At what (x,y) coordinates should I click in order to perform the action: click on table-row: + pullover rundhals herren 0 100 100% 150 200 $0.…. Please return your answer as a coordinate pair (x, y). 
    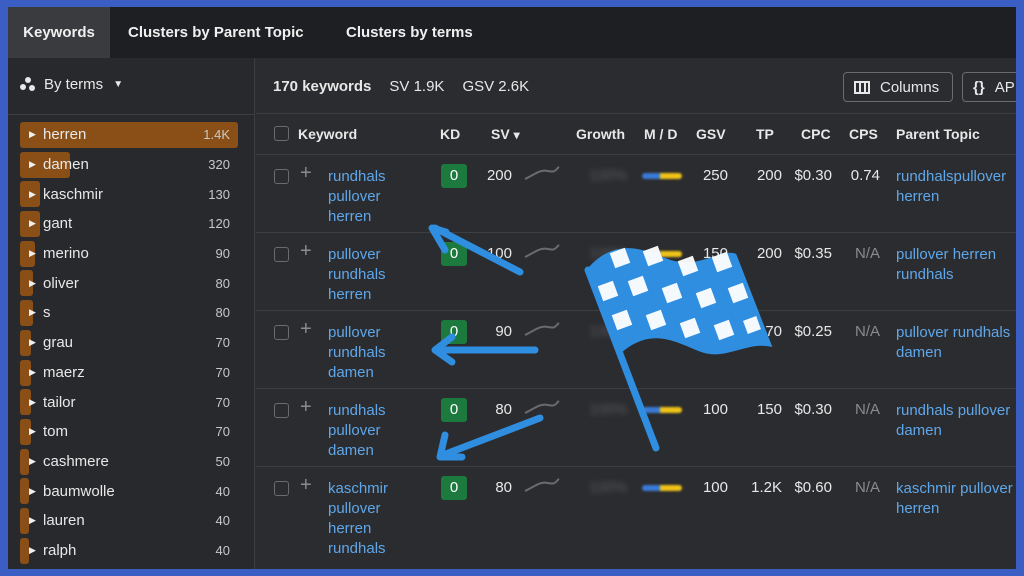
    Looking at the image, I should click on (636, 271).